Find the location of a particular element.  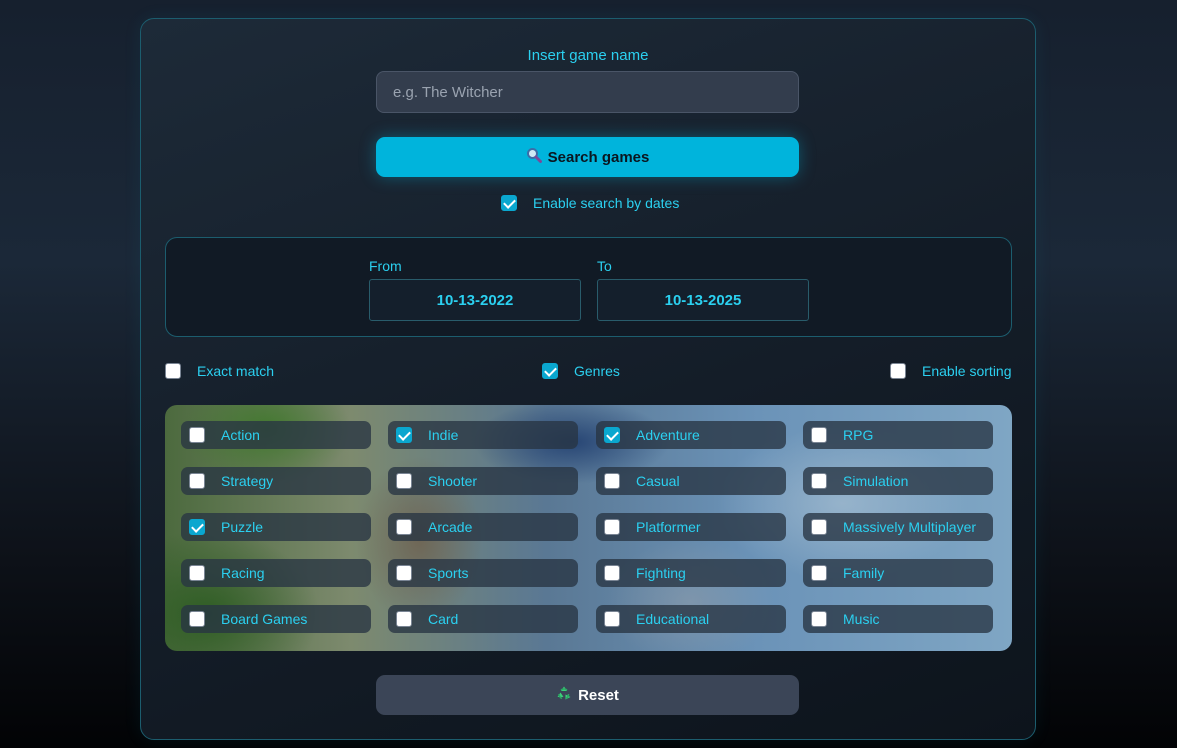

genre-label: Card is located at coordinates (443, 619).